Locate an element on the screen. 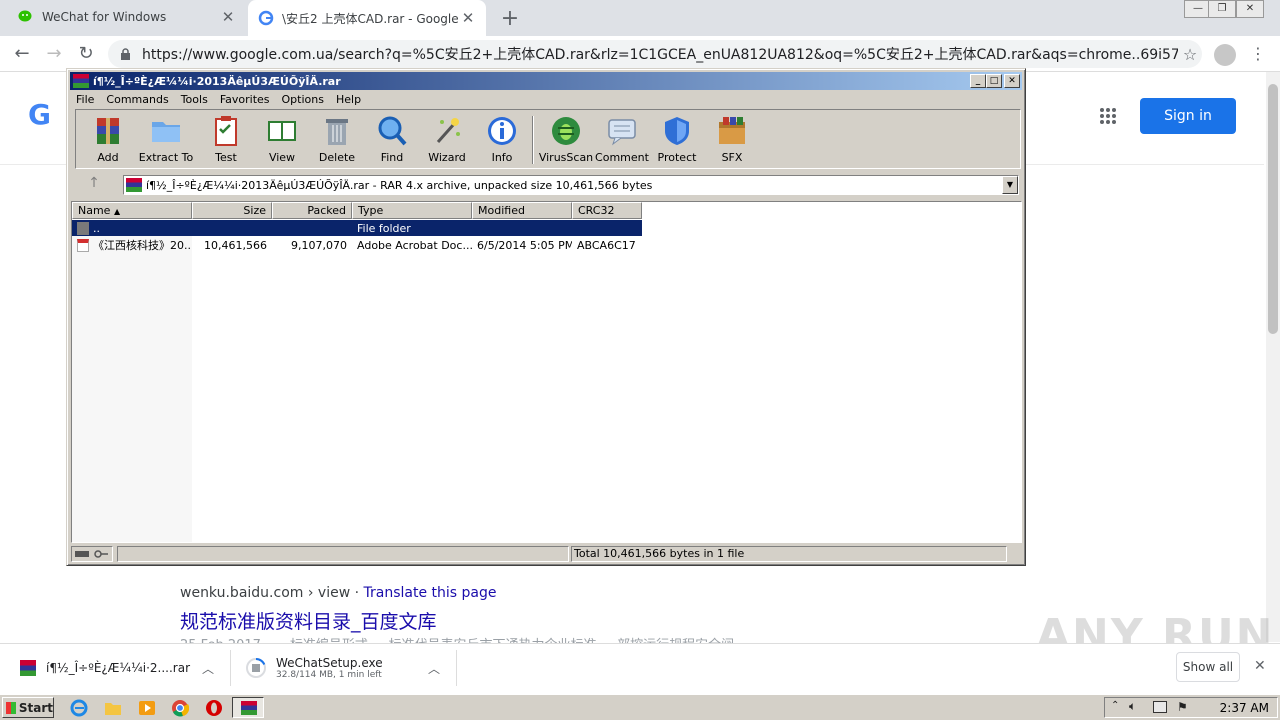 Image resolution: width=1280 pixels, height=720 pixels. new-tab-button: + is located at coordinates (510, 18).